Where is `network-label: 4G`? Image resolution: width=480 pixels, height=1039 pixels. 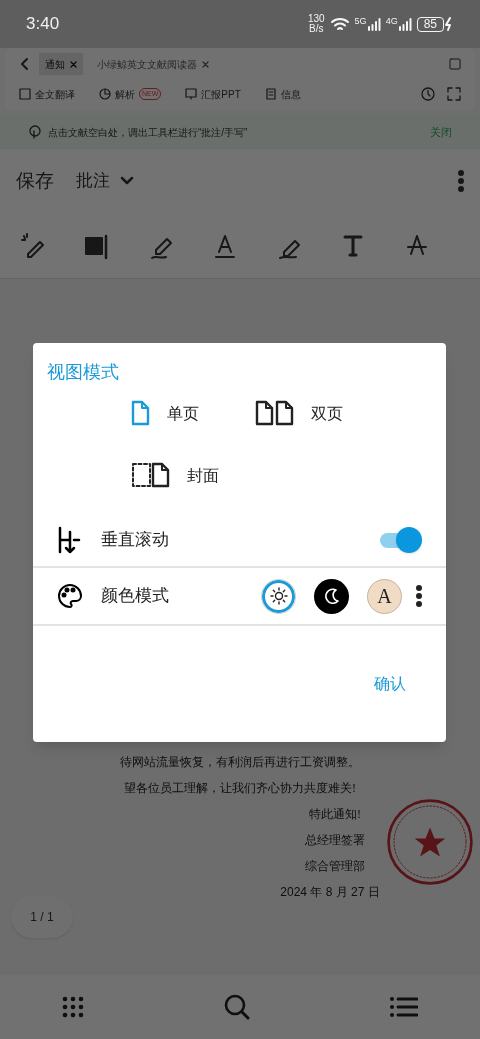 network-label: 4G is located at coordinates (391, 21).